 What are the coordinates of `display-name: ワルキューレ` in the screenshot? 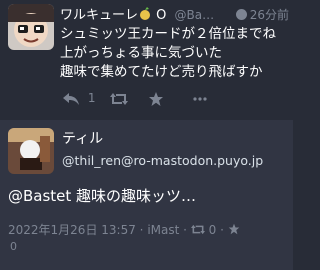 It's located at (99, 15).